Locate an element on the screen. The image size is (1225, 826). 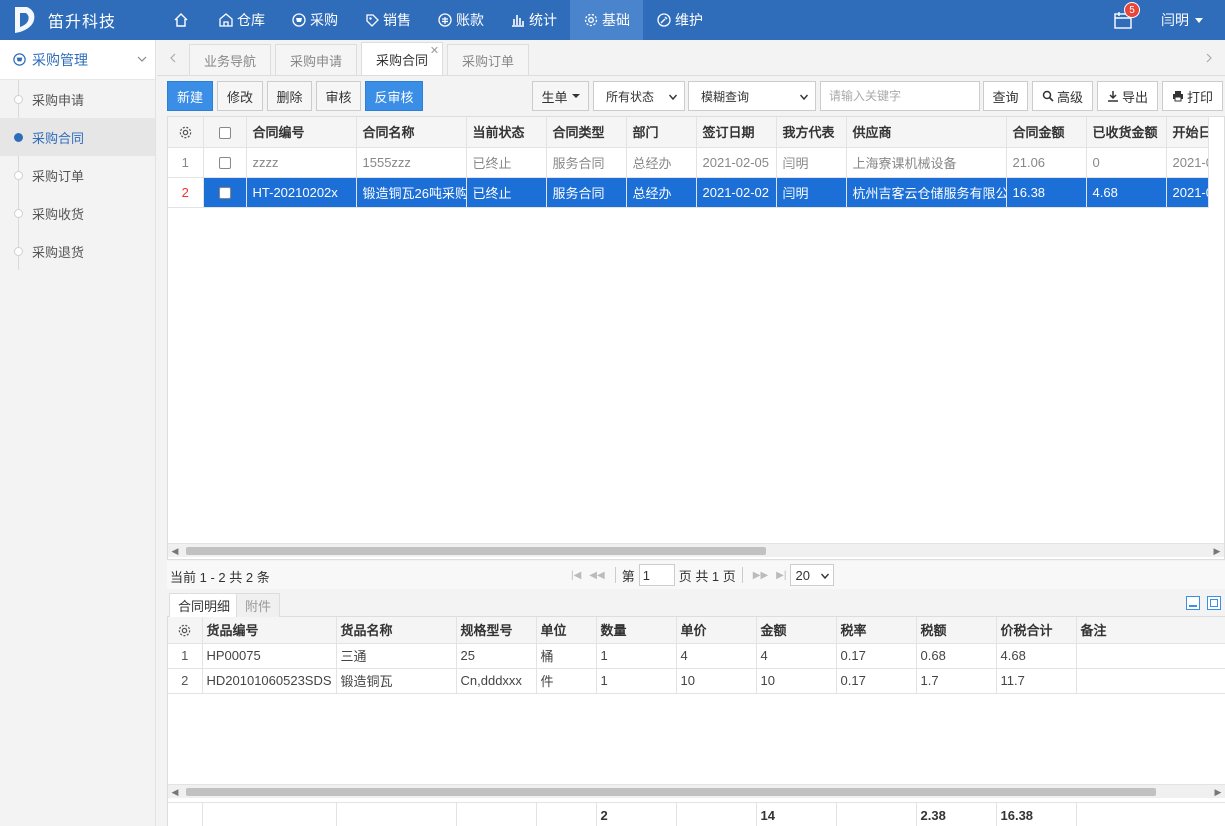
match-mode-select: 模糊查询 is located at coordinates (752, 96).